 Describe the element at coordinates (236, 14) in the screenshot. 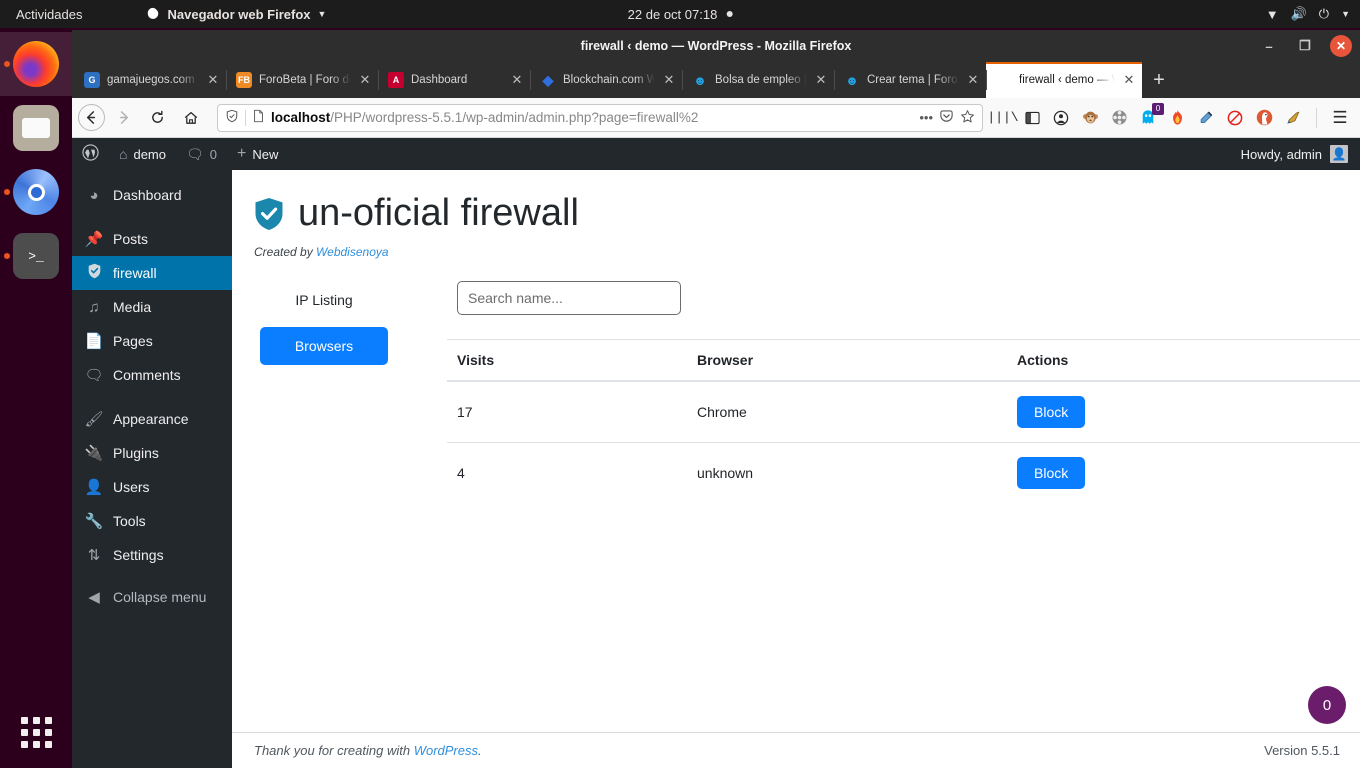

I see `app-menu-firefox: Navegador web Firefox ▼` at that location.